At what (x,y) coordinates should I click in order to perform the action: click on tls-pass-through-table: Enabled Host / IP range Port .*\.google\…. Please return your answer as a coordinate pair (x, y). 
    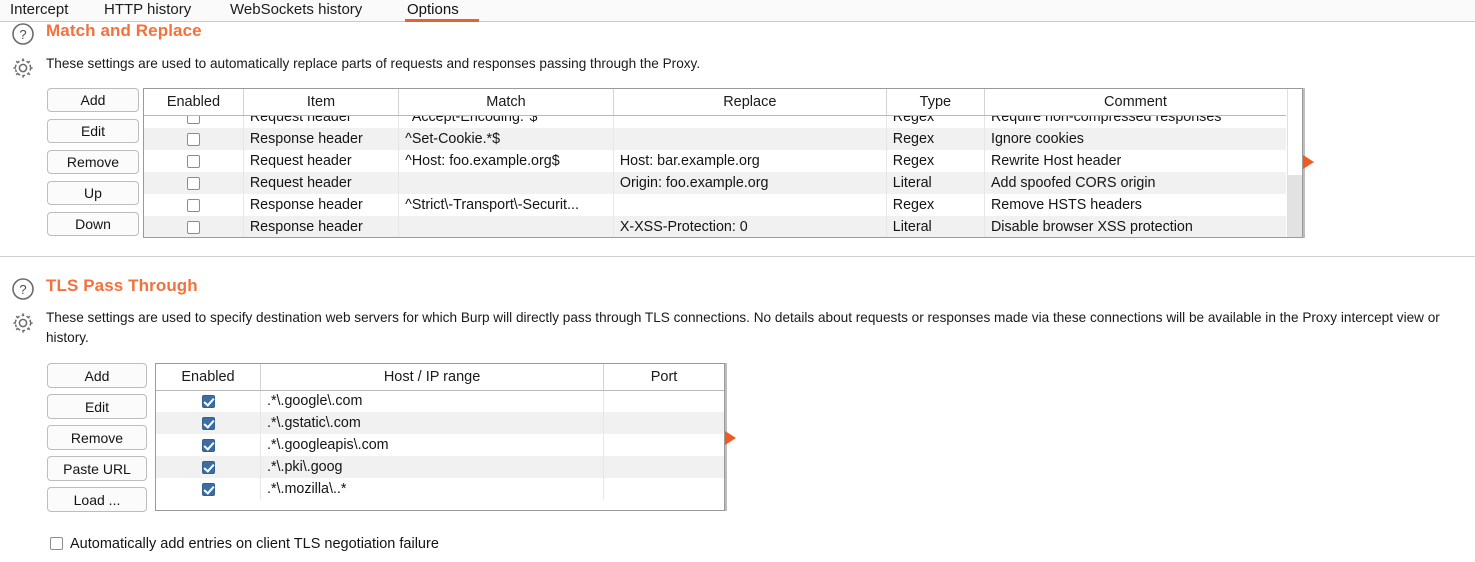
    Looking at the image, I should click on (440, 437).